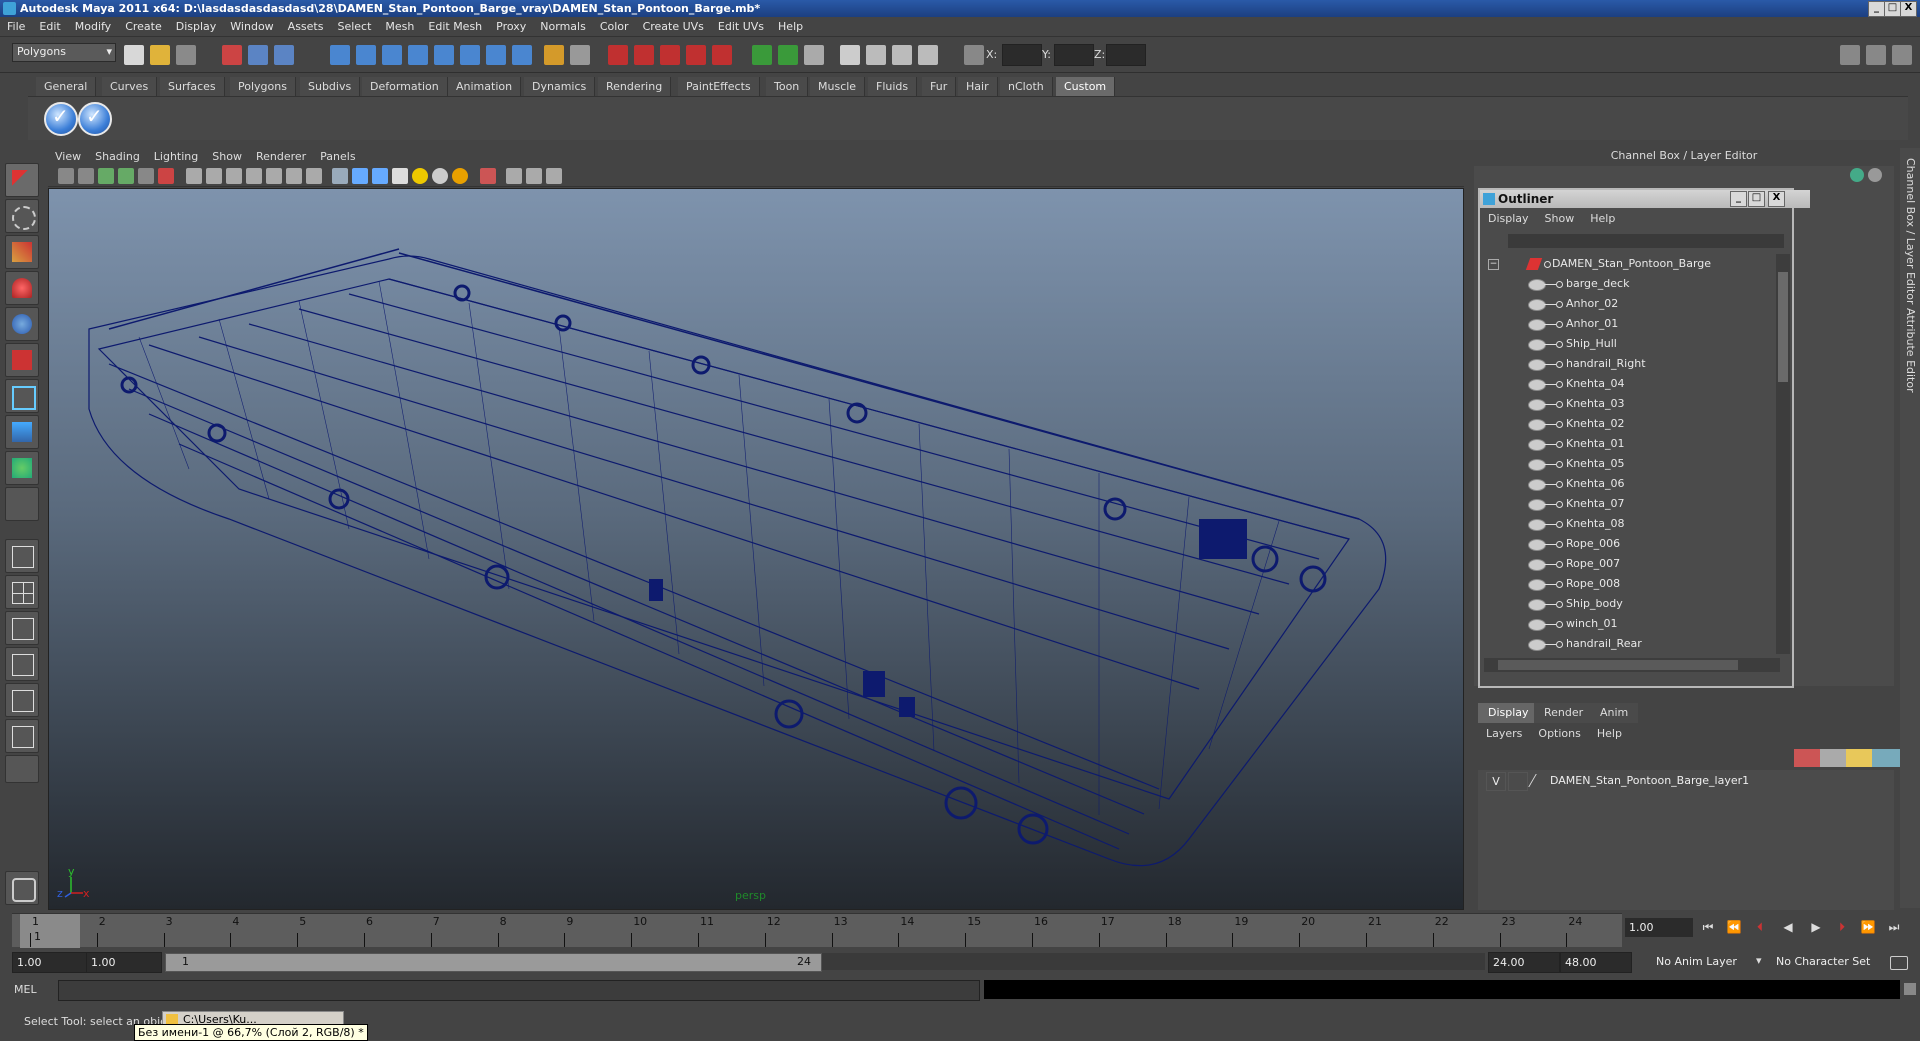  I want to click on menu-file: File, so click(16, 25).